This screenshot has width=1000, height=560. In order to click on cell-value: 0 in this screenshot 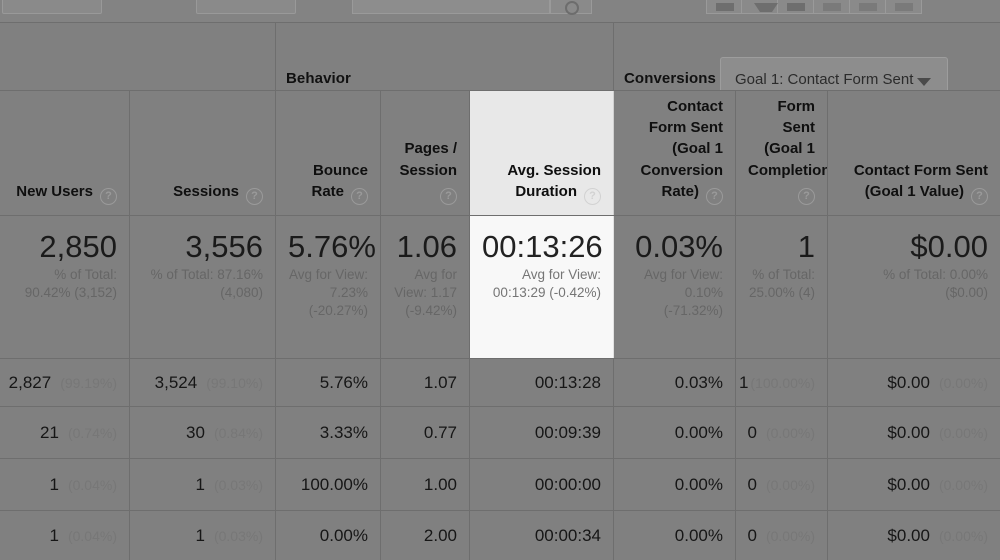, I will do `click(752, 484)`.